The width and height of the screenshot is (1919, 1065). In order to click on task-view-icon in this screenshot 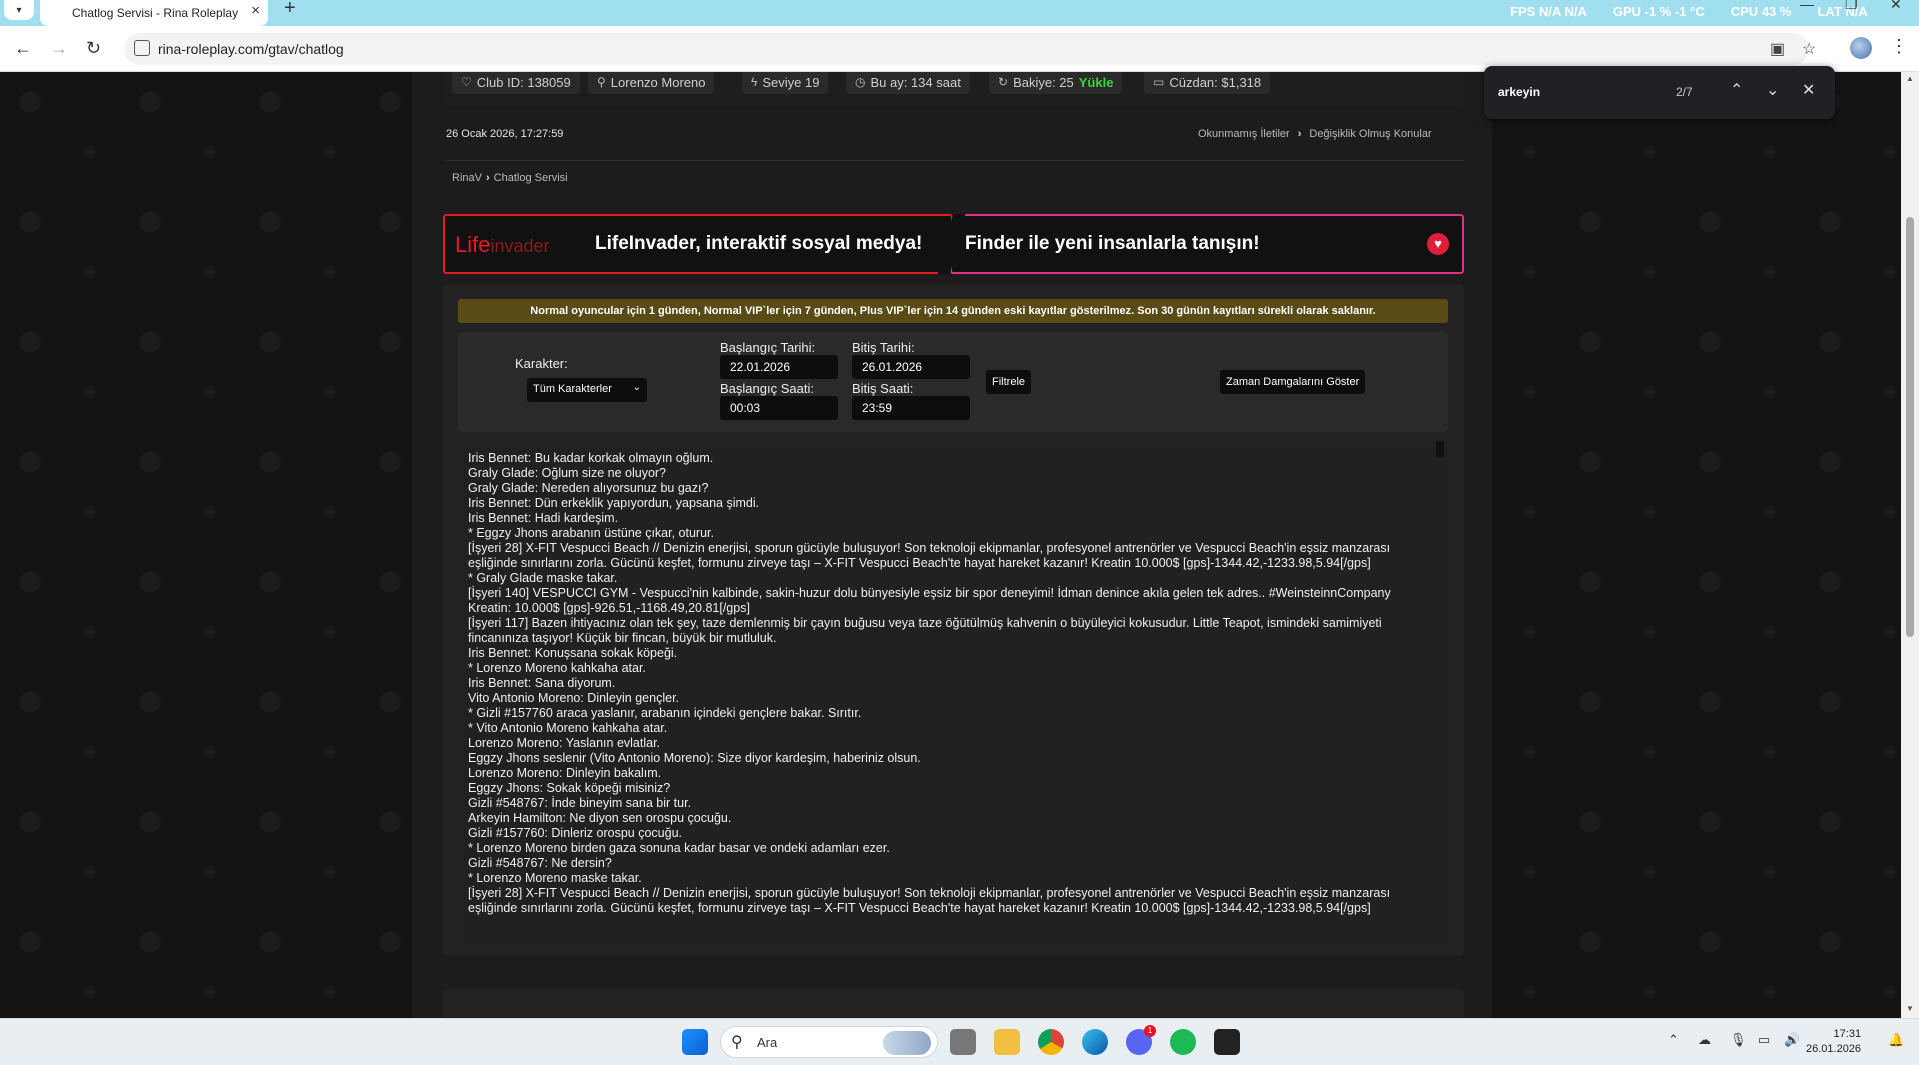, I will do `click(963, 1042)`.